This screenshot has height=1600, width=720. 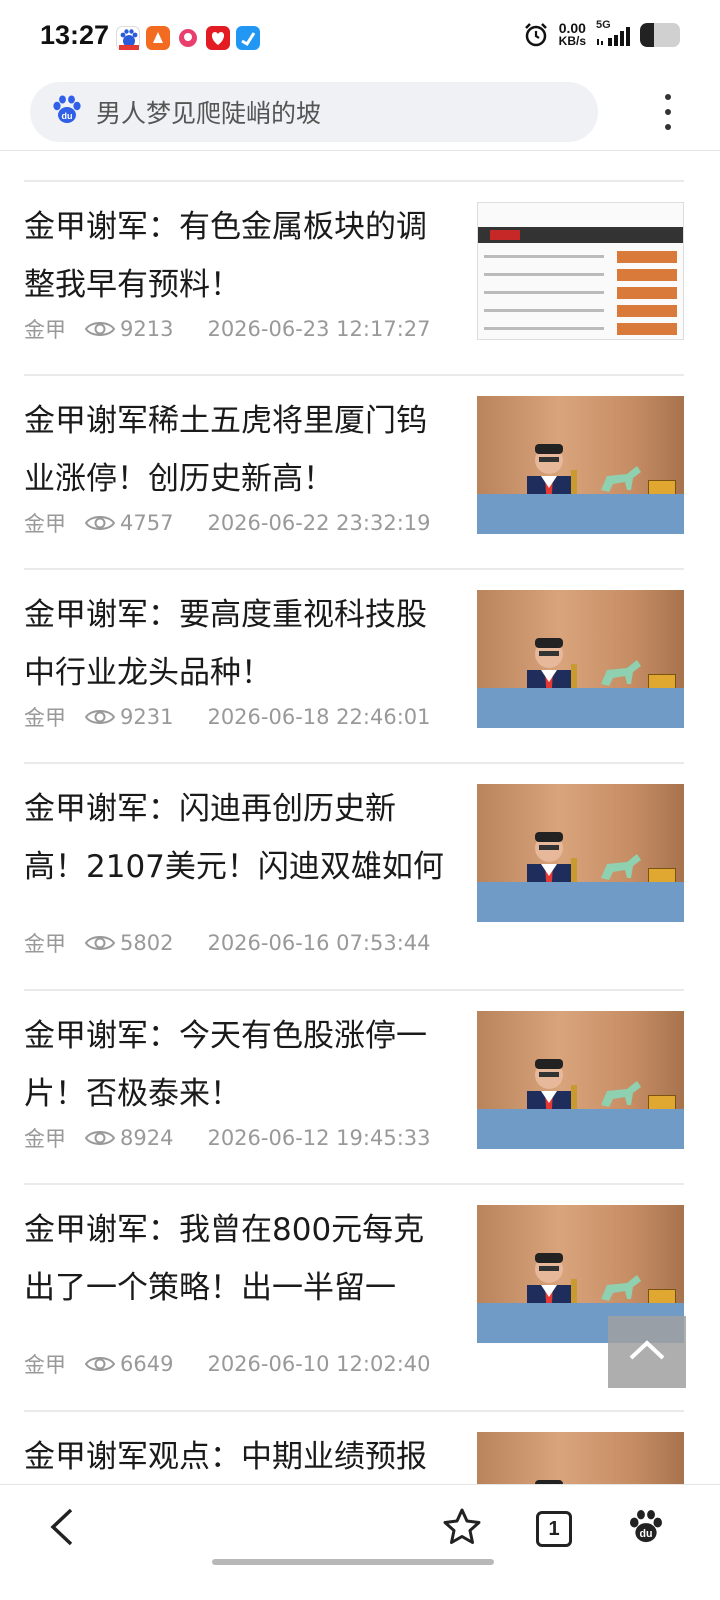 I want to click on publish-date: 2026-06-22 23:32:19, so click(x=319, y=523).